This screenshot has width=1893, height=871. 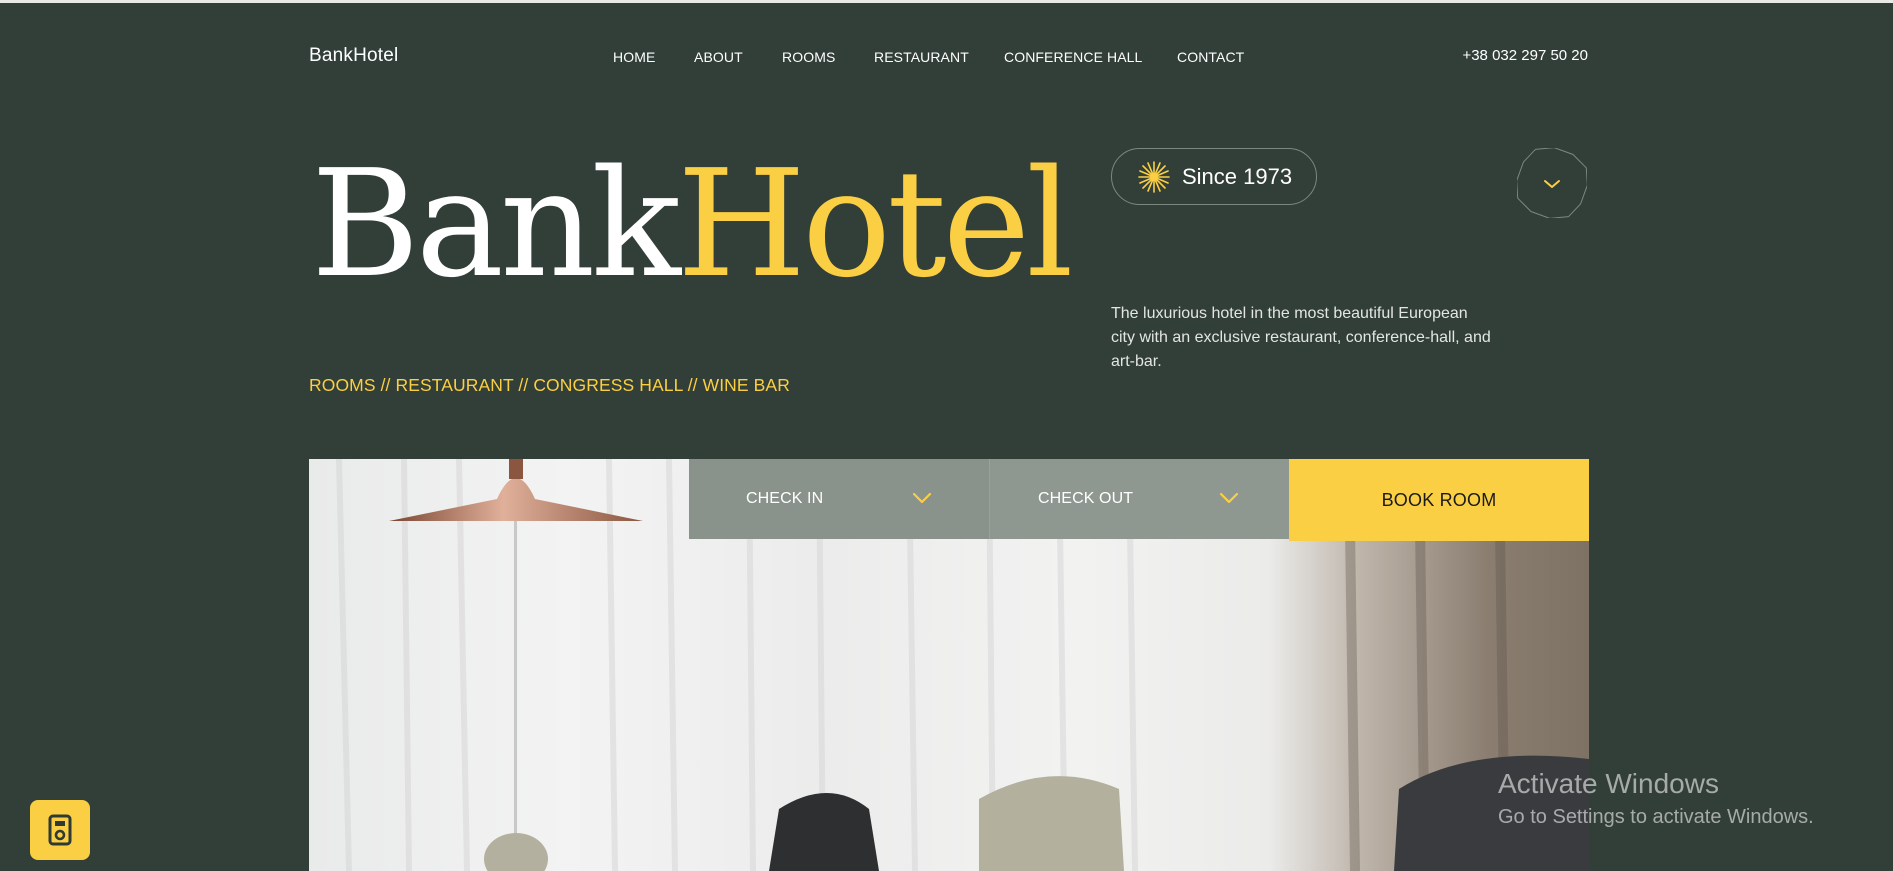 I want to click on windows-activation-subtitle: Go to Settings to activate Windows., so click(x=1656, y=817).